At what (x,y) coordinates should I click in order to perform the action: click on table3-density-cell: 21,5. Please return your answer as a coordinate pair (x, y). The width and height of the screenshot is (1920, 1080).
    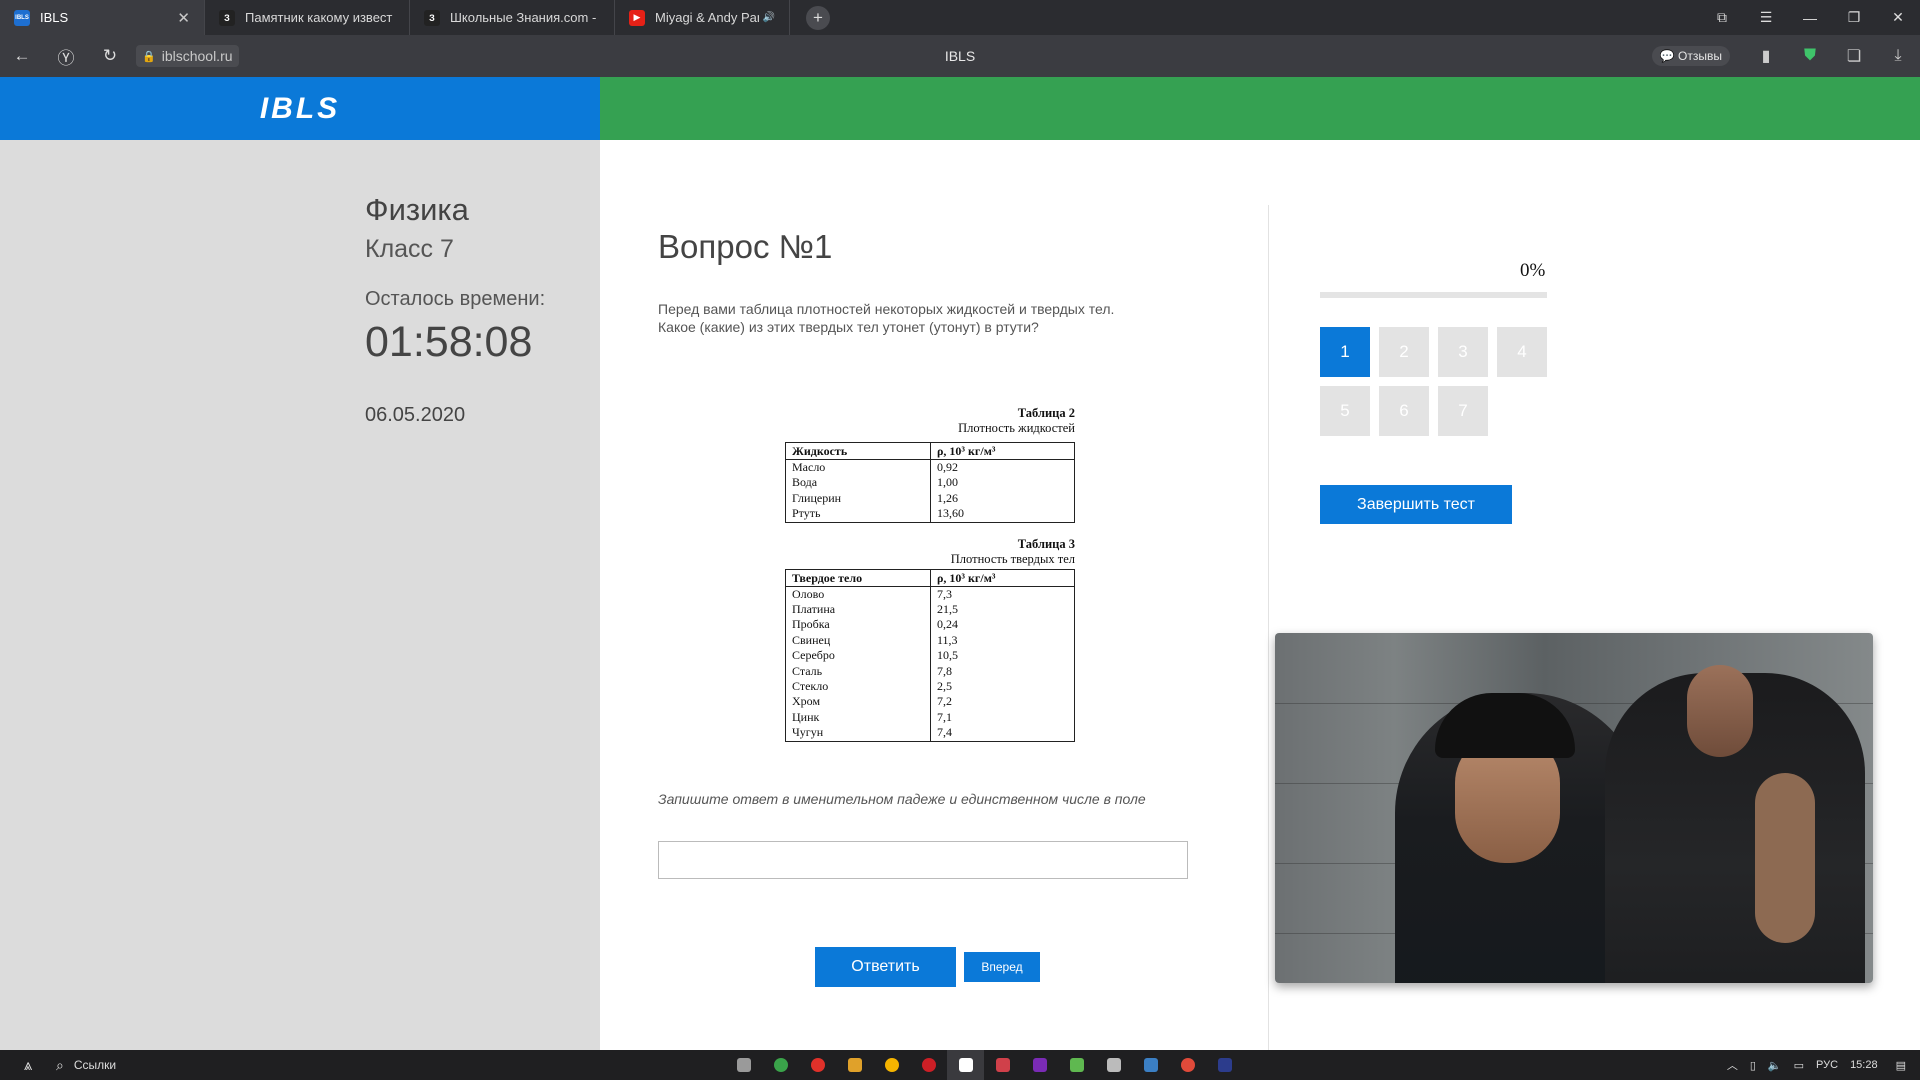
    Looking at the image, I should click on (947, 609).